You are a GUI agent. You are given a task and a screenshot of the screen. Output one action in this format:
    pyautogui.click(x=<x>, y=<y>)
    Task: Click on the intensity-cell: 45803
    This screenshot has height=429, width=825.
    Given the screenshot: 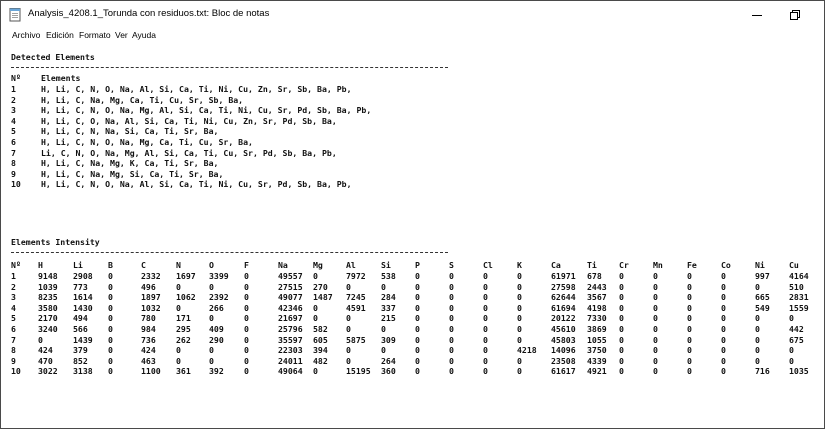 What is the action you would take?
    pyautogui.click(x=563, y=339)
    